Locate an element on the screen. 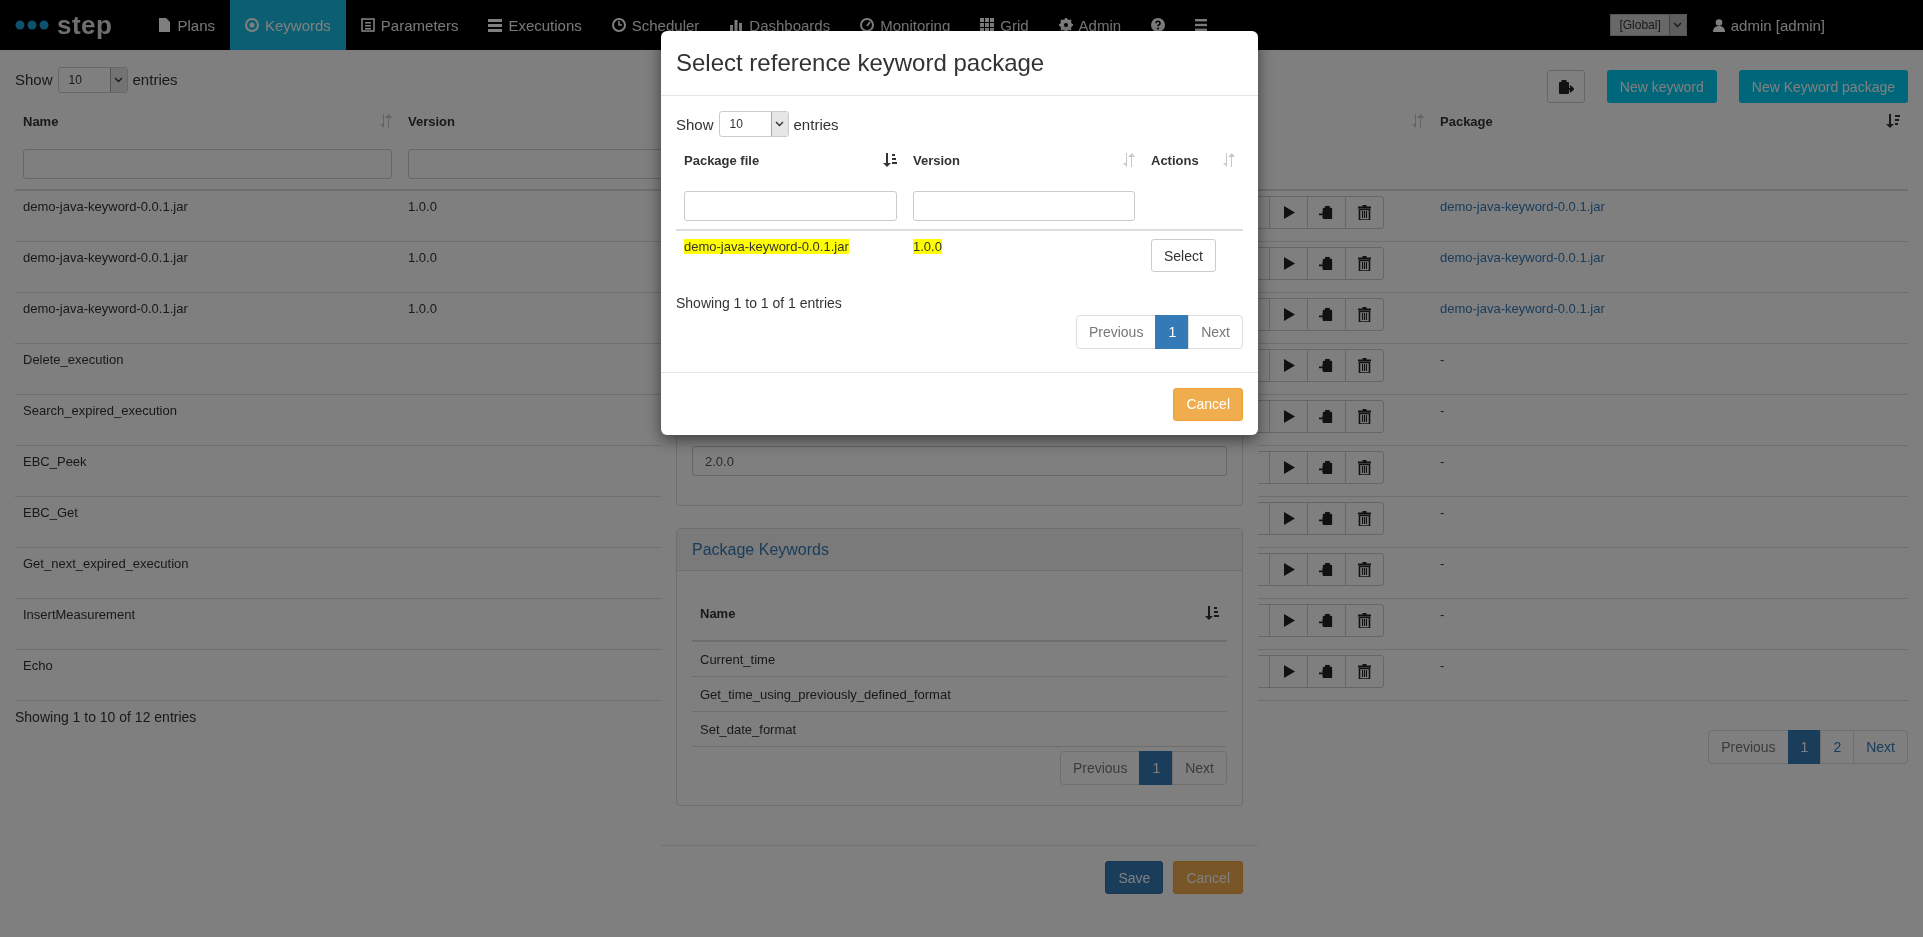 The width and height of the screenshot is (1923, 937). nav-tab: Executions is located at coordinates (535, 25).